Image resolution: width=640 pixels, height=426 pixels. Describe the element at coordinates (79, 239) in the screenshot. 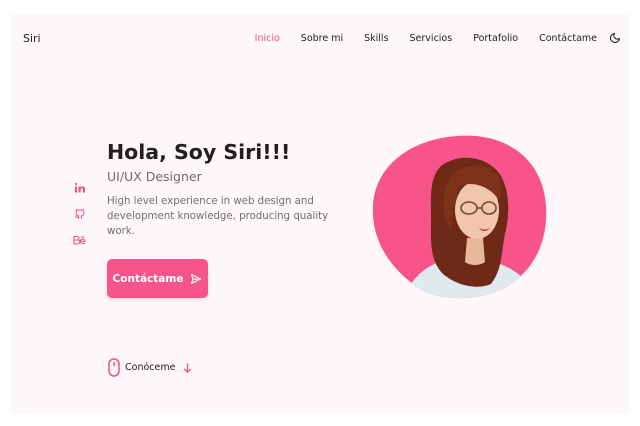

I see `behance-icon` at that location.